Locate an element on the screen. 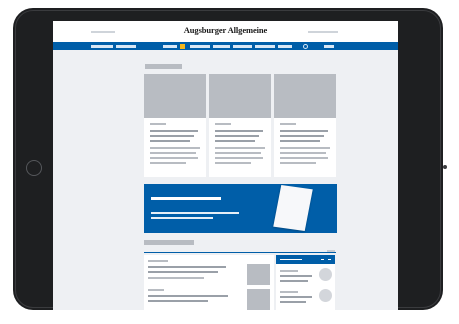 Image resolution: width=459 pixels, height=324 pixels. masthead-title: Augsburger Allgemeine is located at coordinates (225, 30).